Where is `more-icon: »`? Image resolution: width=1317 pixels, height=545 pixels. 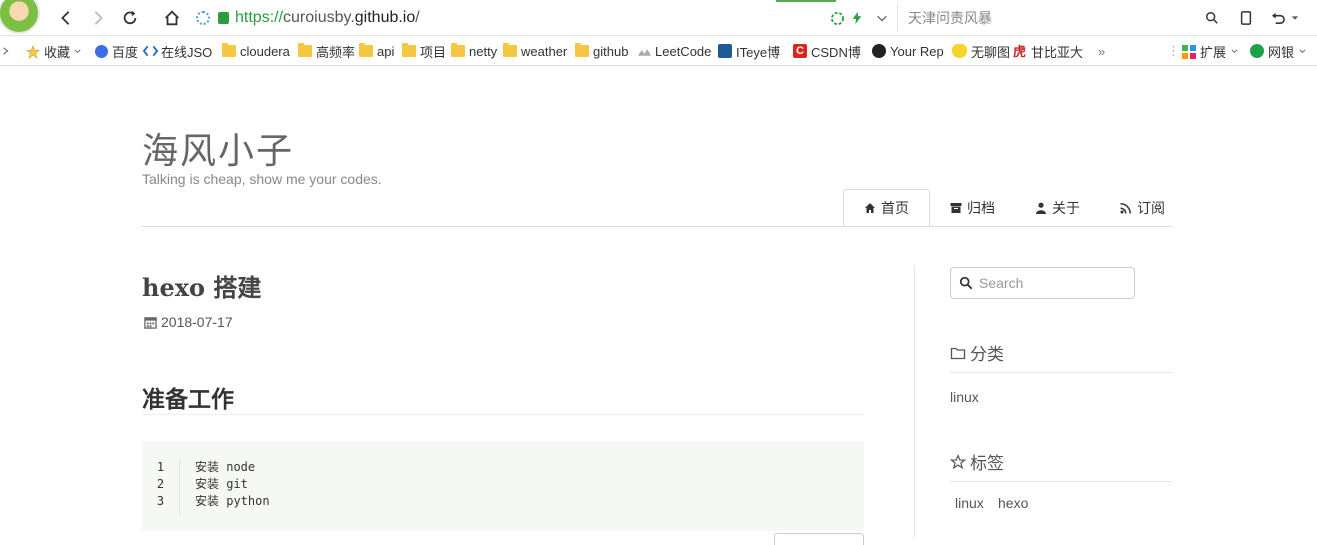 more-icon: » is located at coordinates (1102, 51).